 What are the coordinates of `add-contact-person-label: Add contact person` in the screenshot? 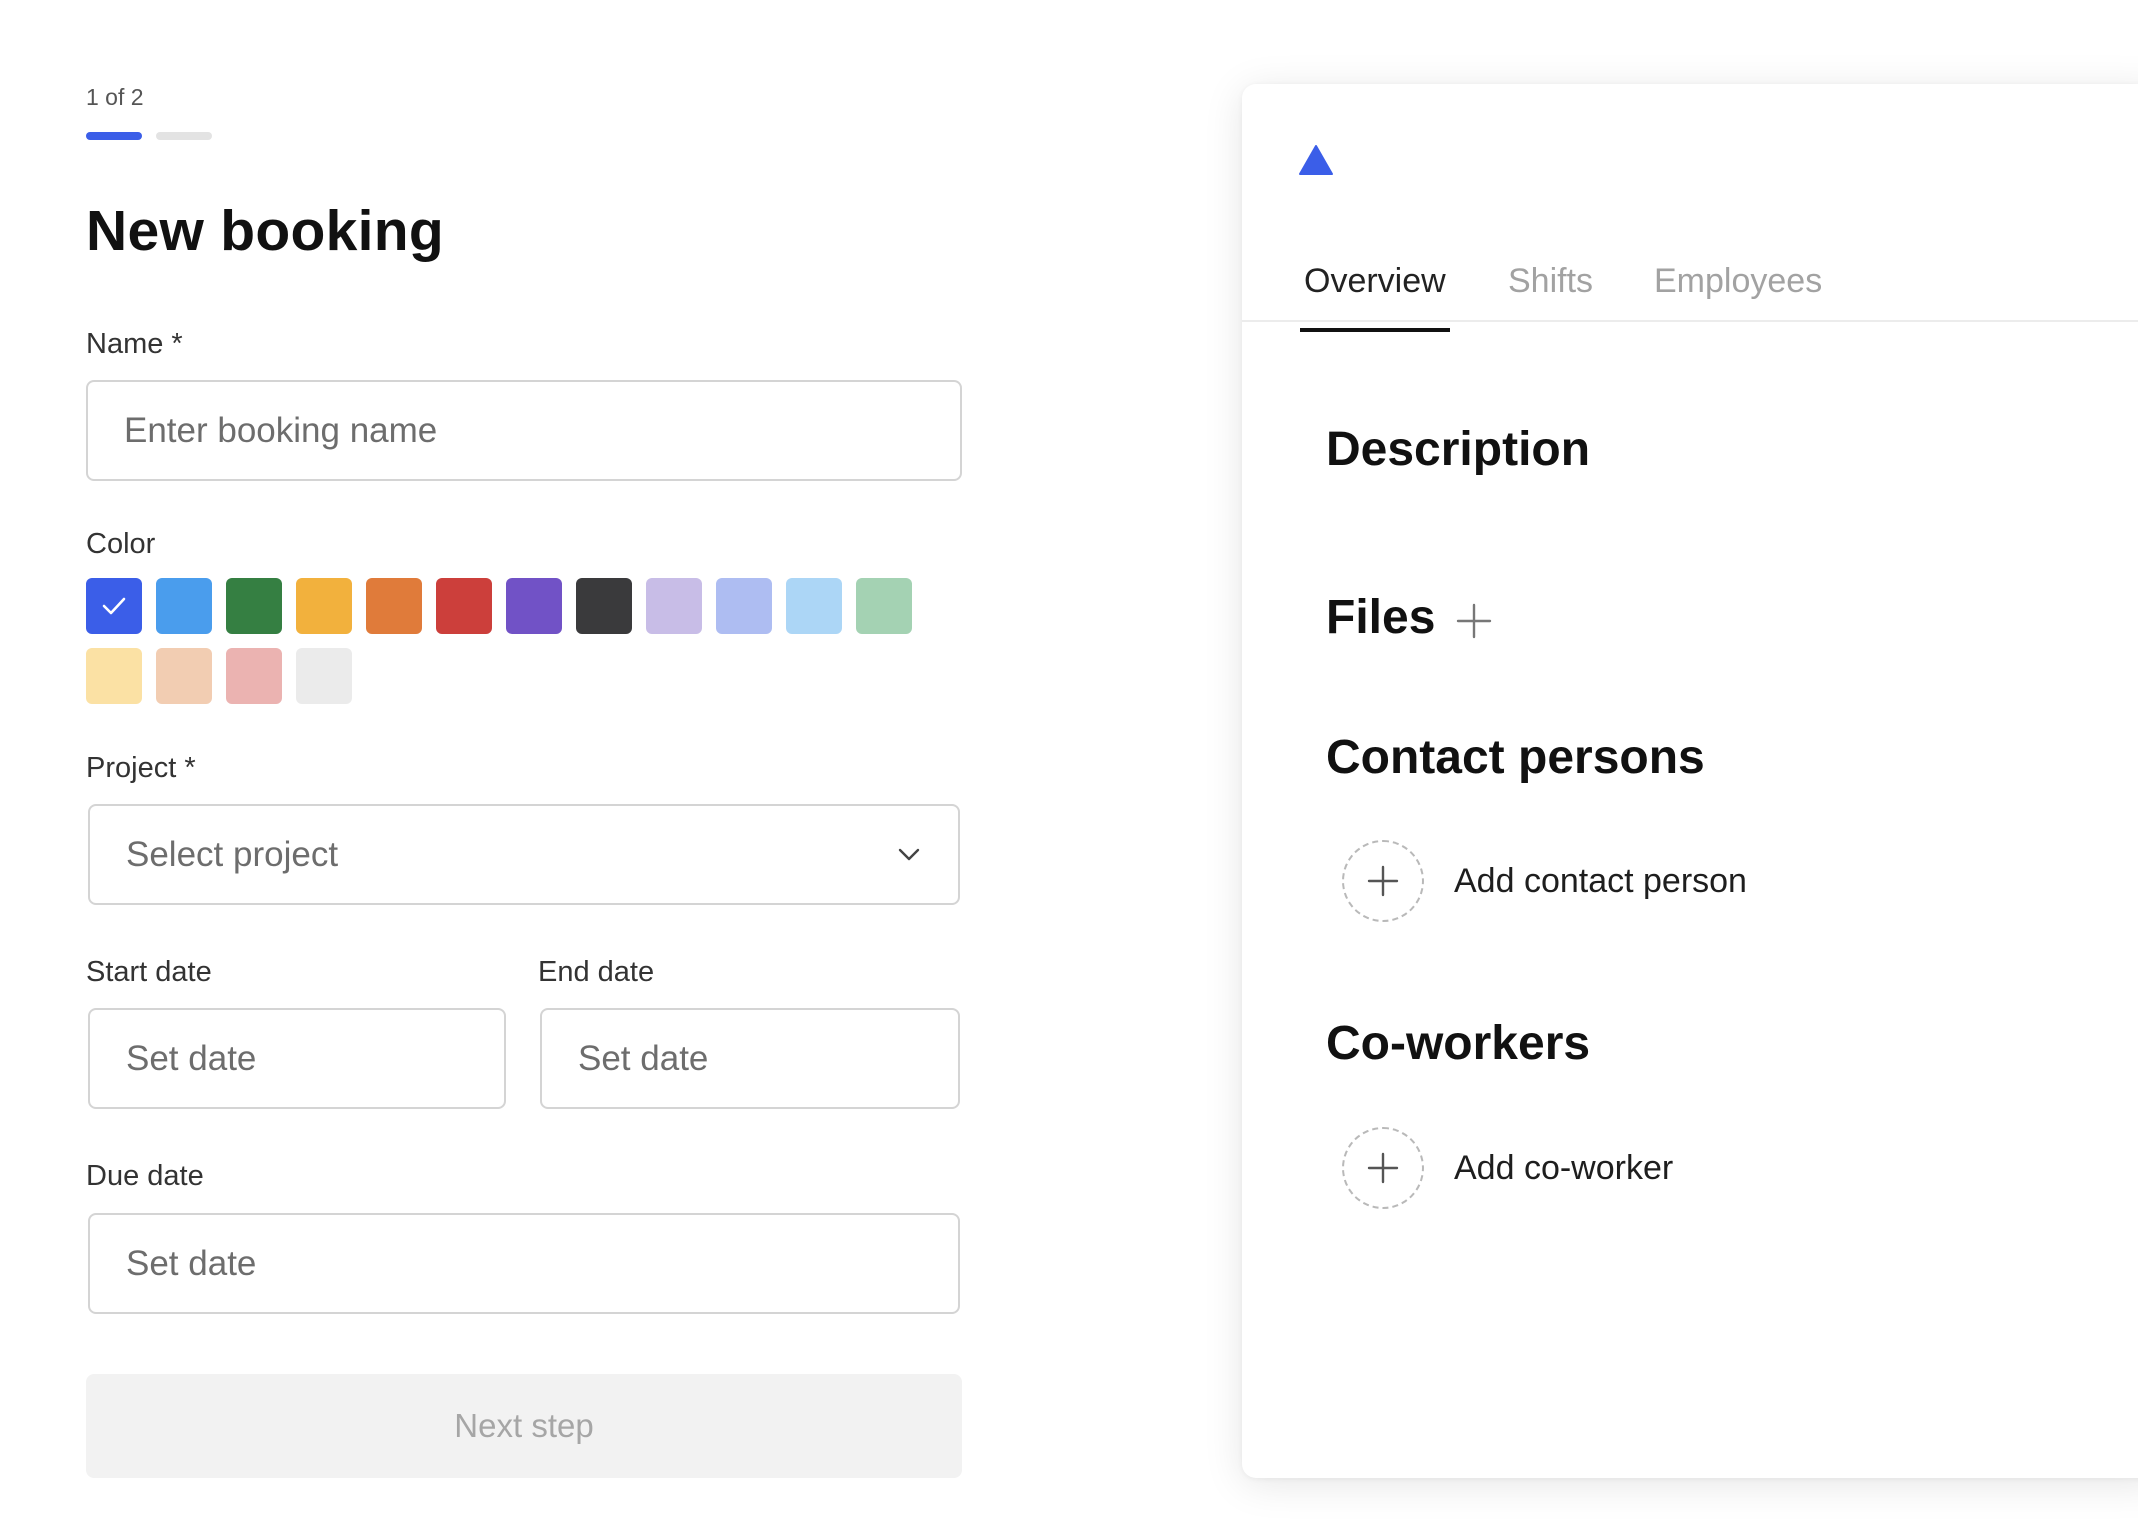 It's located at (1600, 880).